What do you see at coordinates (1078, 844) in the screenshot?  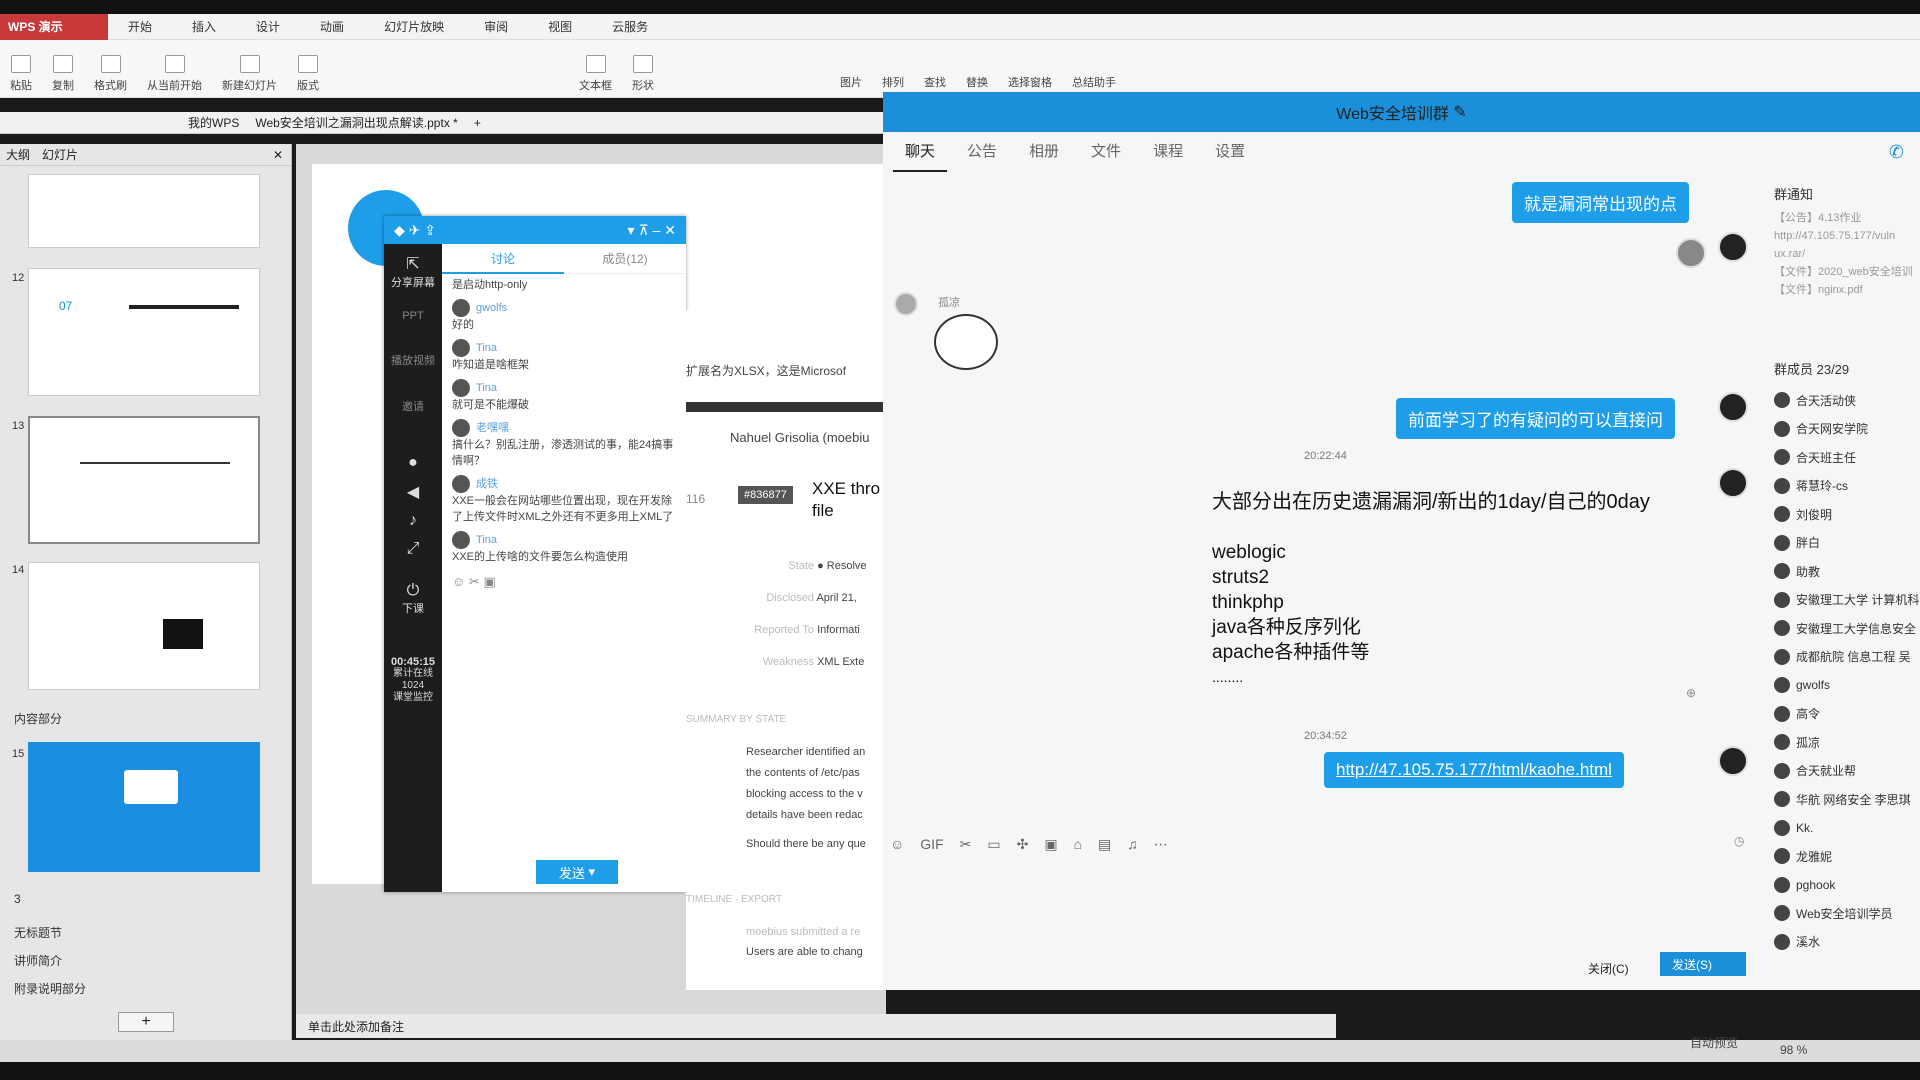 I see `gift-icon: ⌂` at bounding box center [1078, 844].